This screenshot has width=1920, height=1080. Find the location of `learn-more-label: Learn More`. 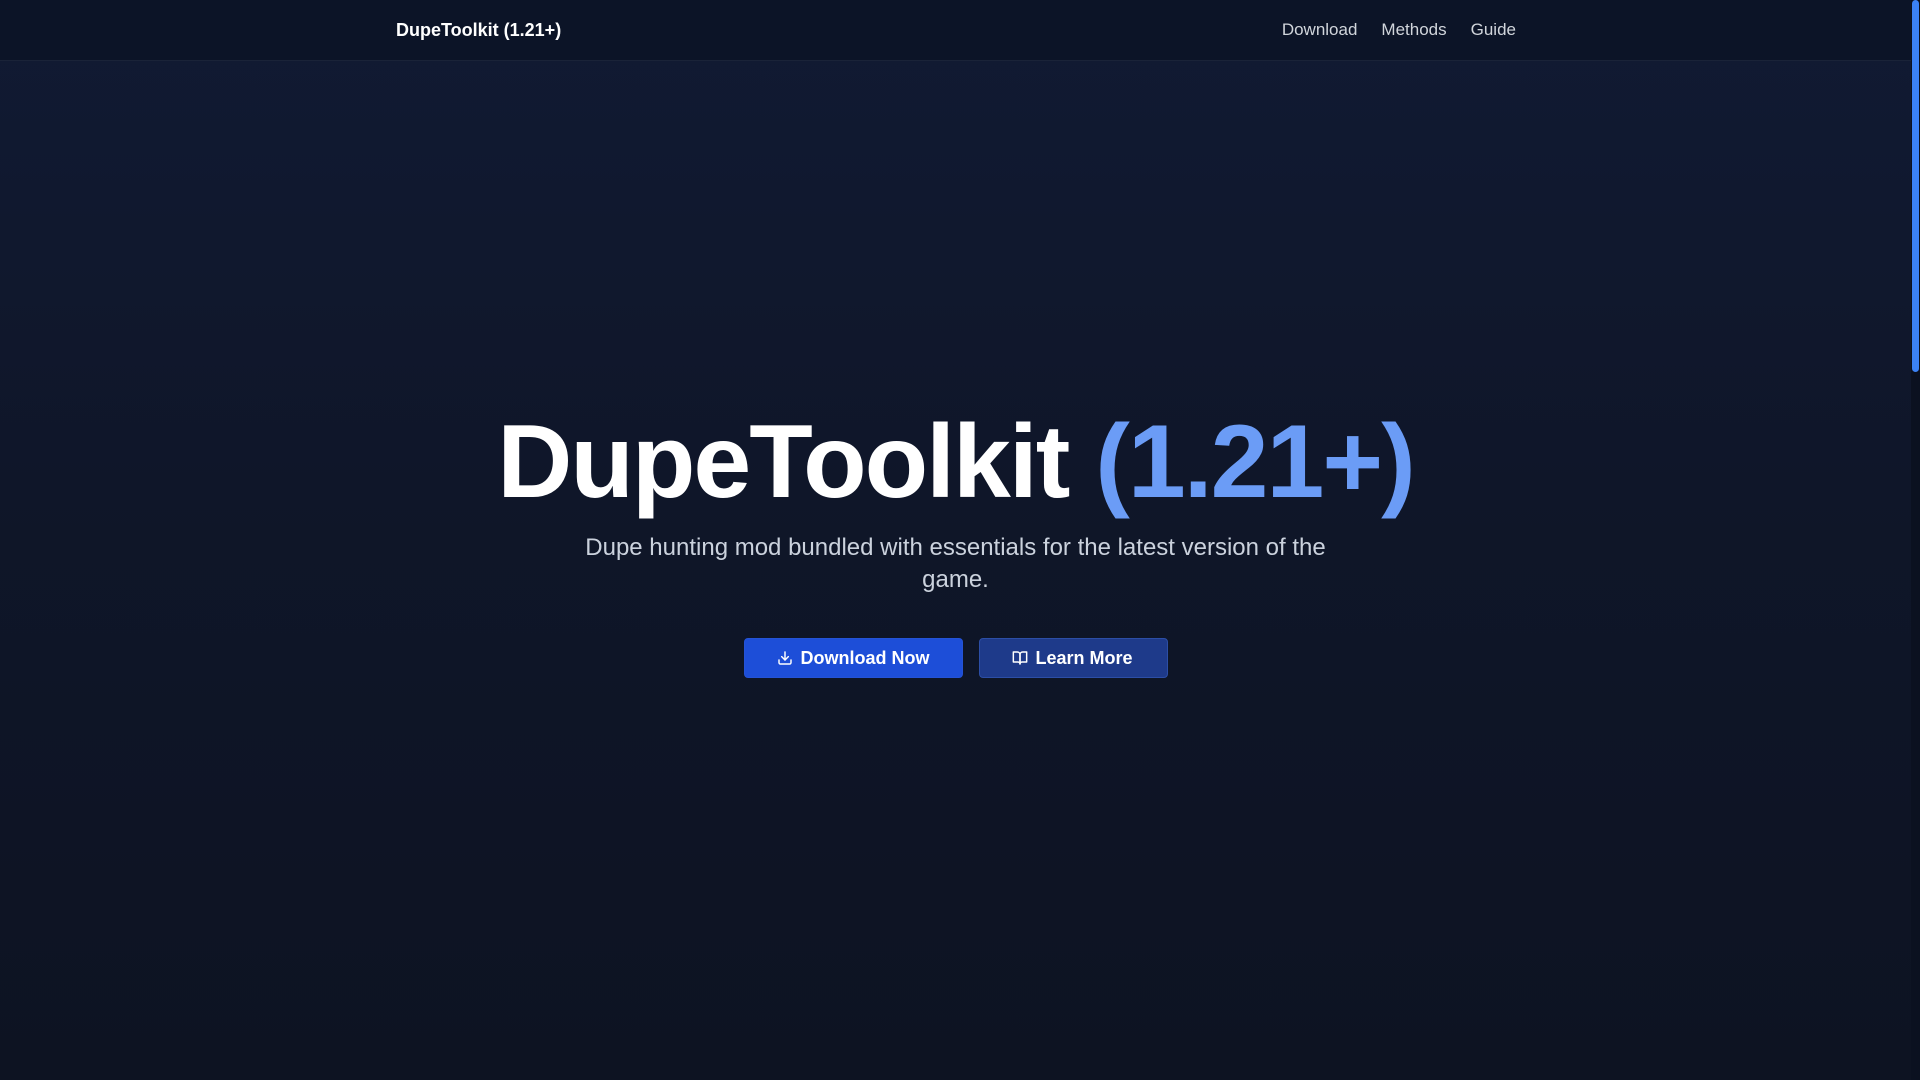

learn-more-label: Learn More is located at coordinates (1084, 657).